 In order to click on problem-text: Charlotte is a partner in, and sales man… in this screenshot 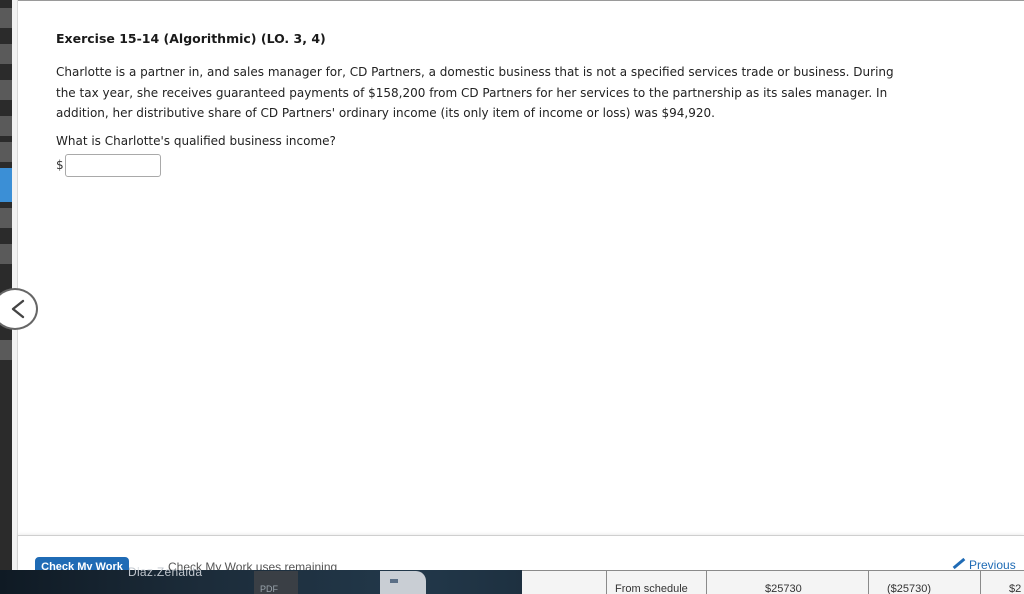, I will do `click(475, 92)`.